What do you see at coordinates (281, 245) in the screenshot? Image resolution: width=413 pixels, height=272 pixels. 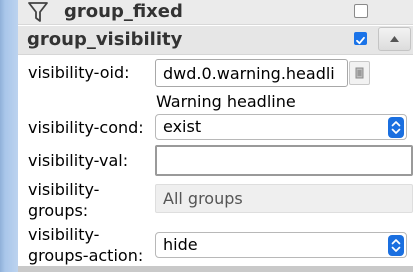 I see `visibility-groups-action-select: hide` at bounding box center [281, 245].